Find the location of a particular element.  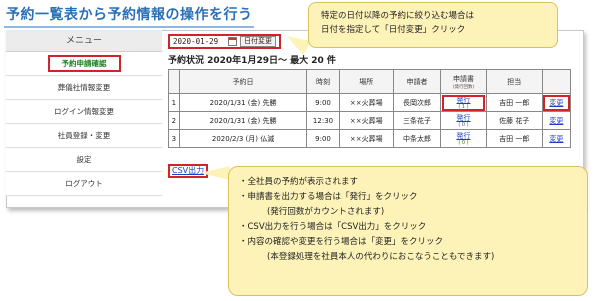

date-filter-box: 2020-01-29 日付変更 is located at coordinates (224, 41).